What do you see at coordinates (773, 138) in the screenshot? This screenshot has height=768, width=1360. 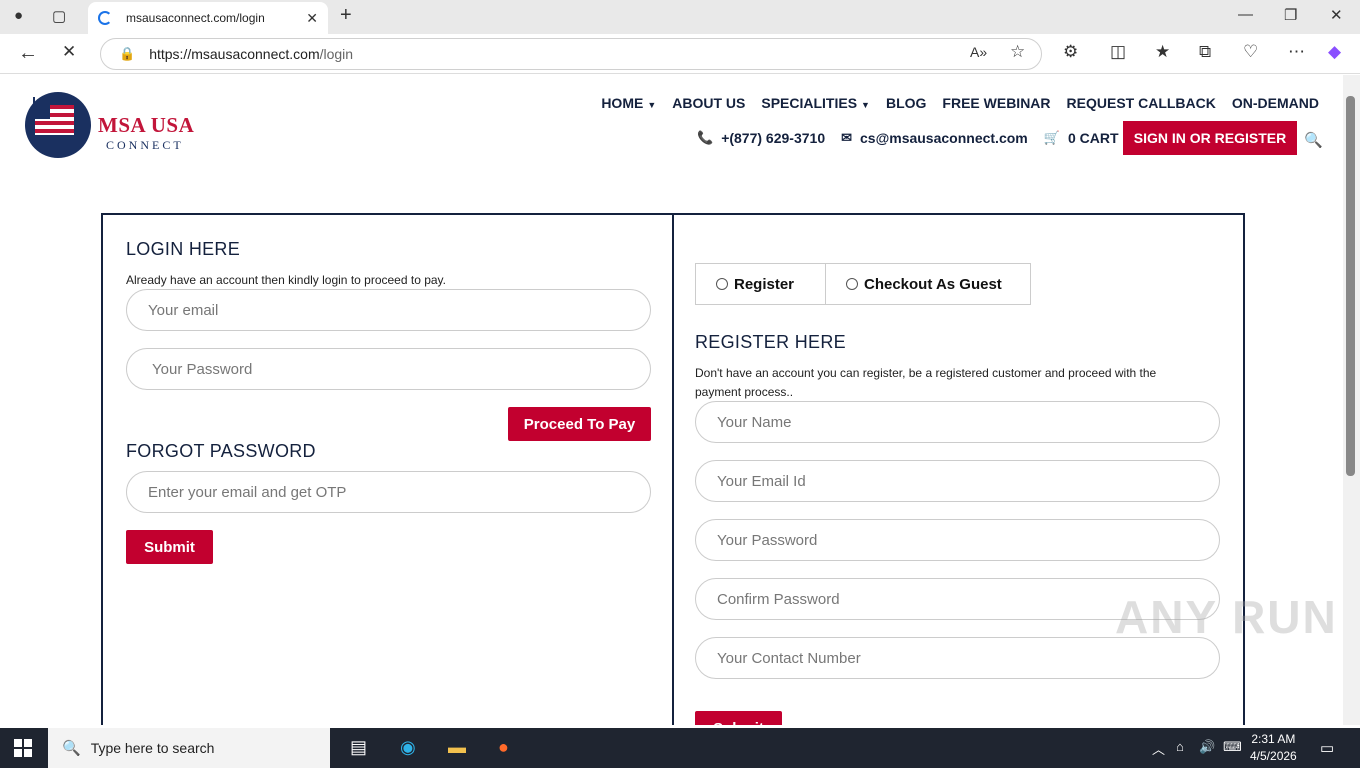 I see `phone-number: +(877) 629-3710` at bounding box center [773, 138].